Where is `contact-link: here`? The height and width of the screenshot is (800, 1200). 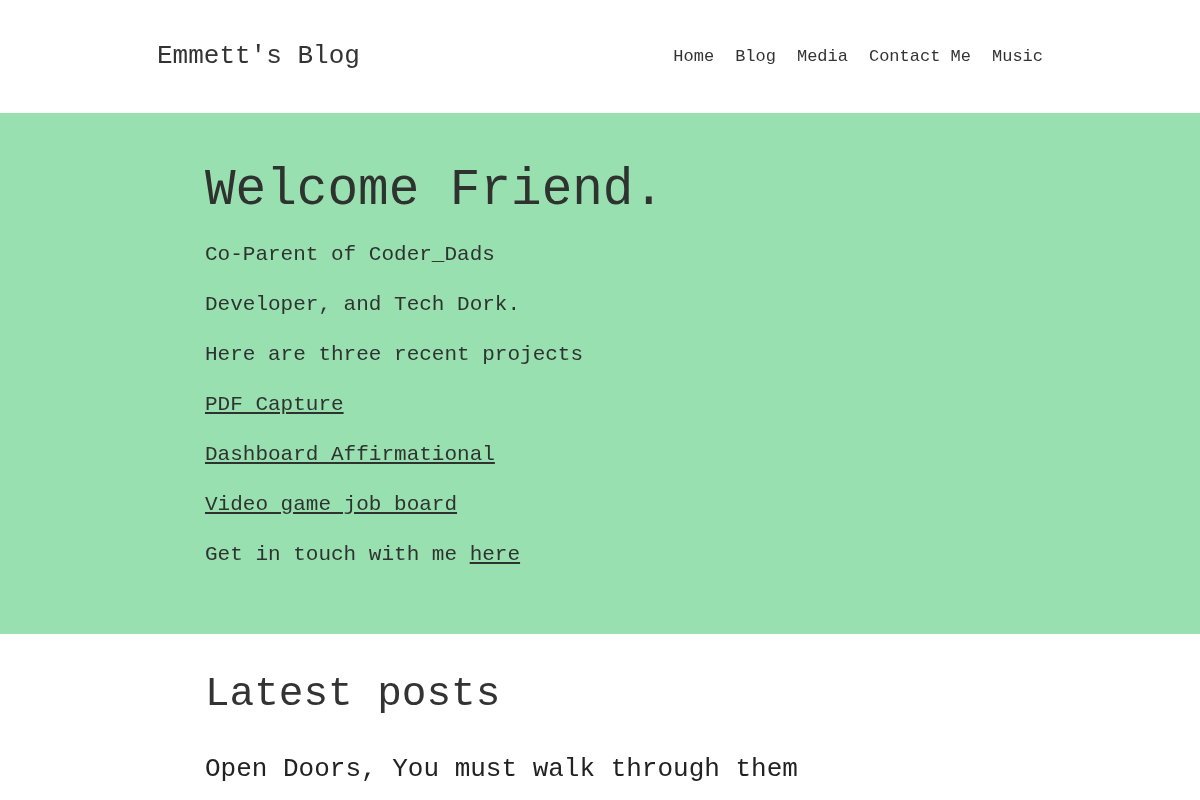 contact-link: here is located at coordinates (495, 554).